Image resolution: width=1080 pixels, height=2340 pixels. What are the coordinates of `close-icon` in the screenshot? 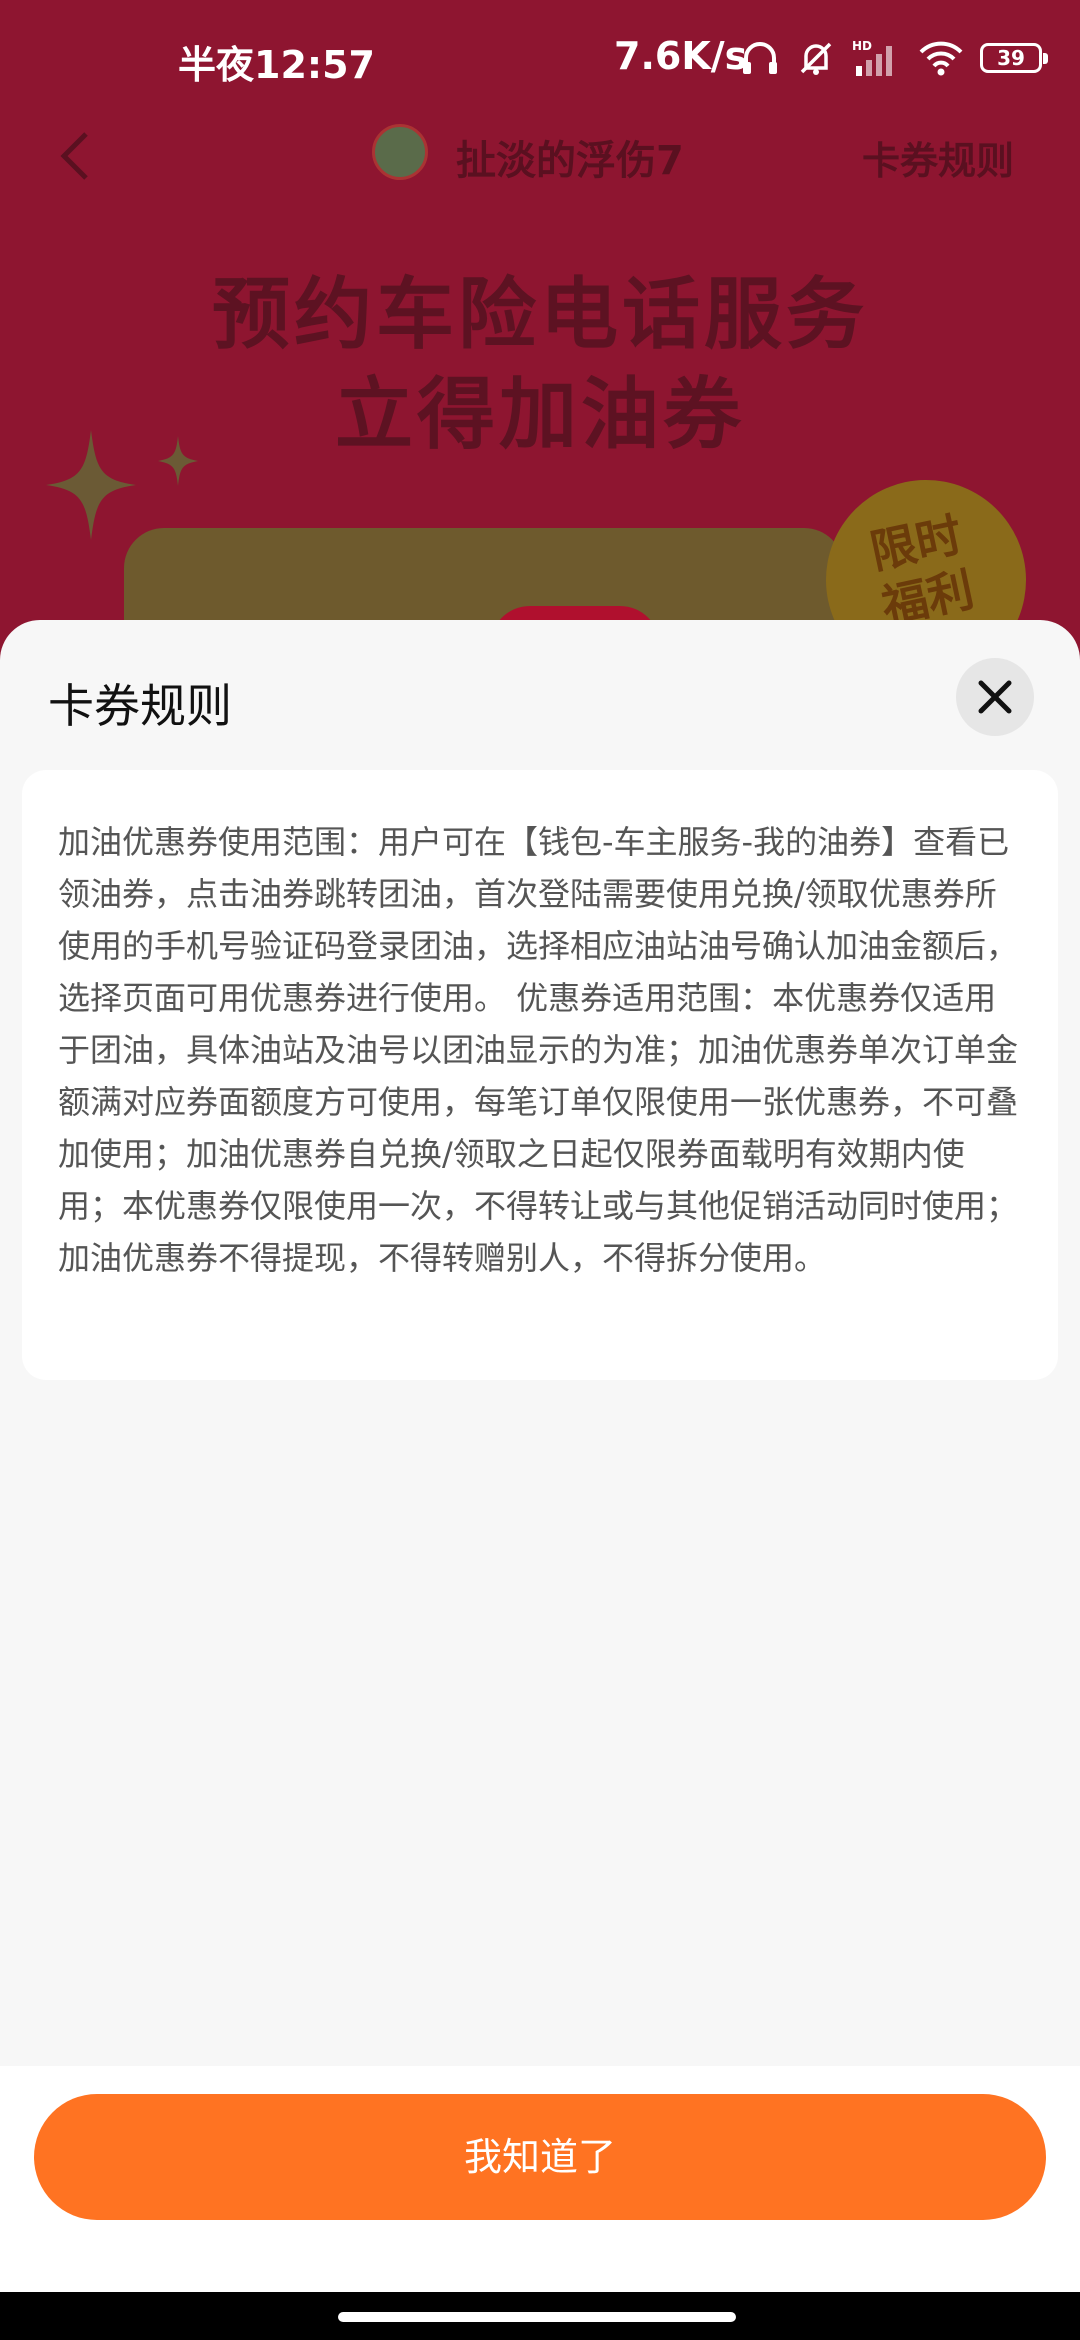 It's located at (995, 697).